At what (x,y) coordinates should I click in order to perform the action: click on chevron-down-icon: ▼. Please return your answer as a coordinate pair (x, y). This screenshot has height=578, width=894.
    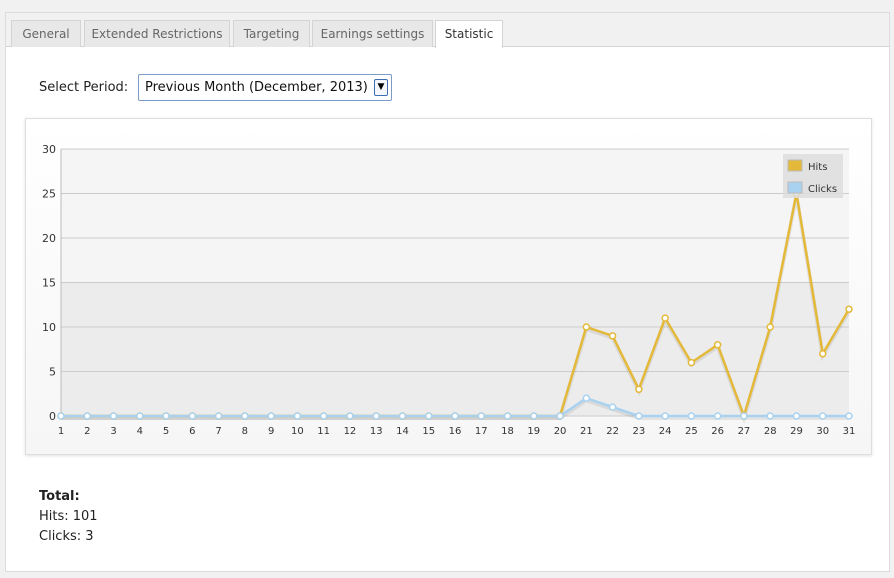
    Looking at the image, I should click on (381, 87).